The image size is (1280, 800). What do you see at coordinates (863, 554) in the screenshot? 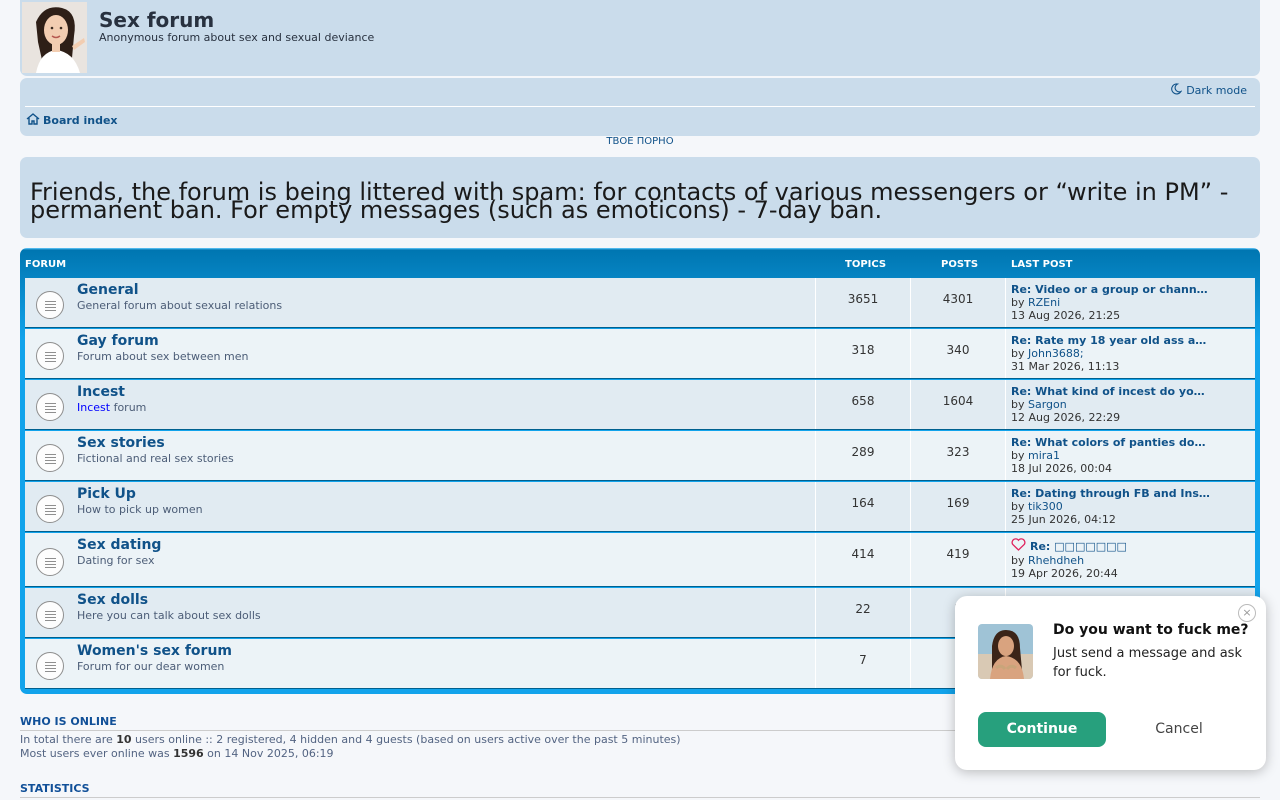
I see `topics-count: 414` at bounding box center [863, 554].